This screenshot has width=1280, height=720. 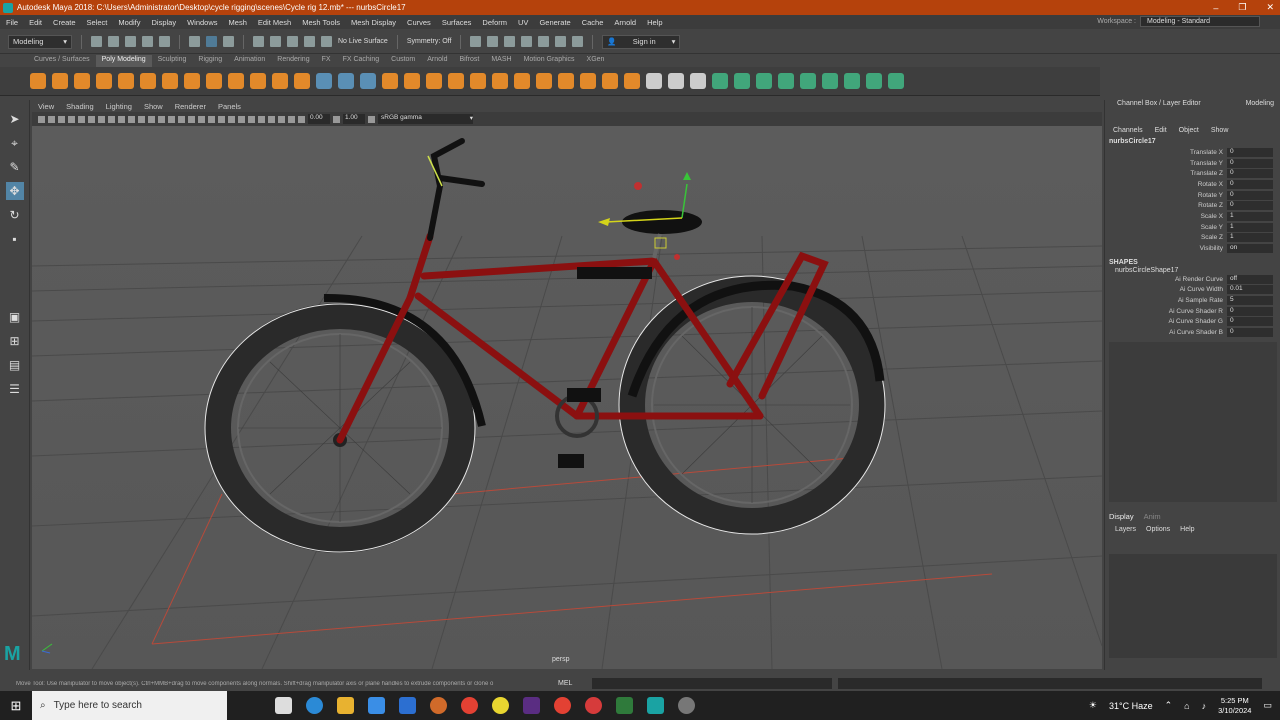 What do you see at coordinates (1270, 7) in the screenshot?
I see `close-button: ✕` at bounding box center [1270, 7].